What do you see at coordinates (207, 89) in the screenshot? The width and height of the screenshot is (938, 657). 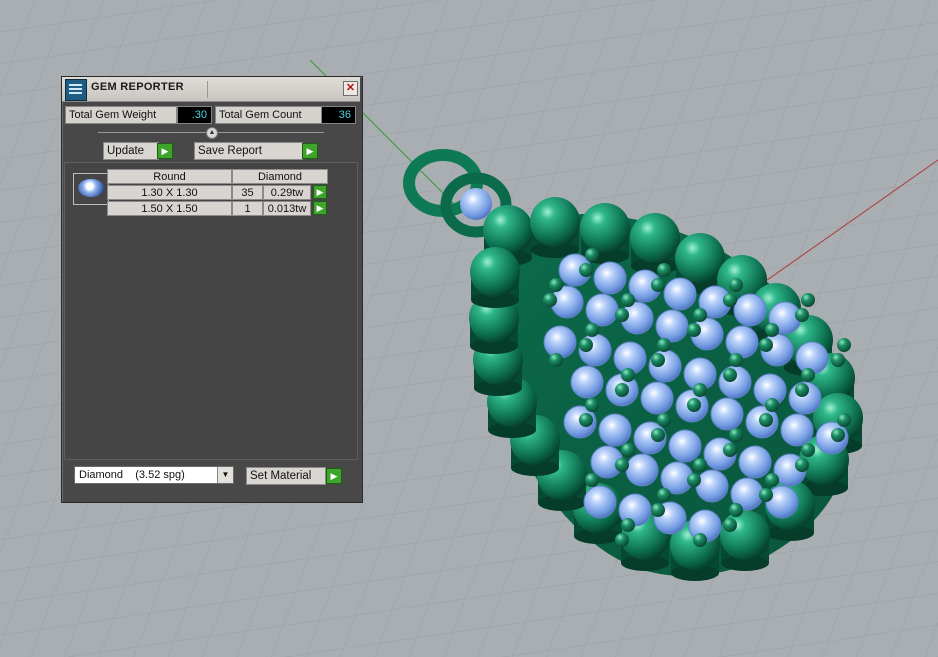 I see `title-divider` at bounding box center [207, 89].